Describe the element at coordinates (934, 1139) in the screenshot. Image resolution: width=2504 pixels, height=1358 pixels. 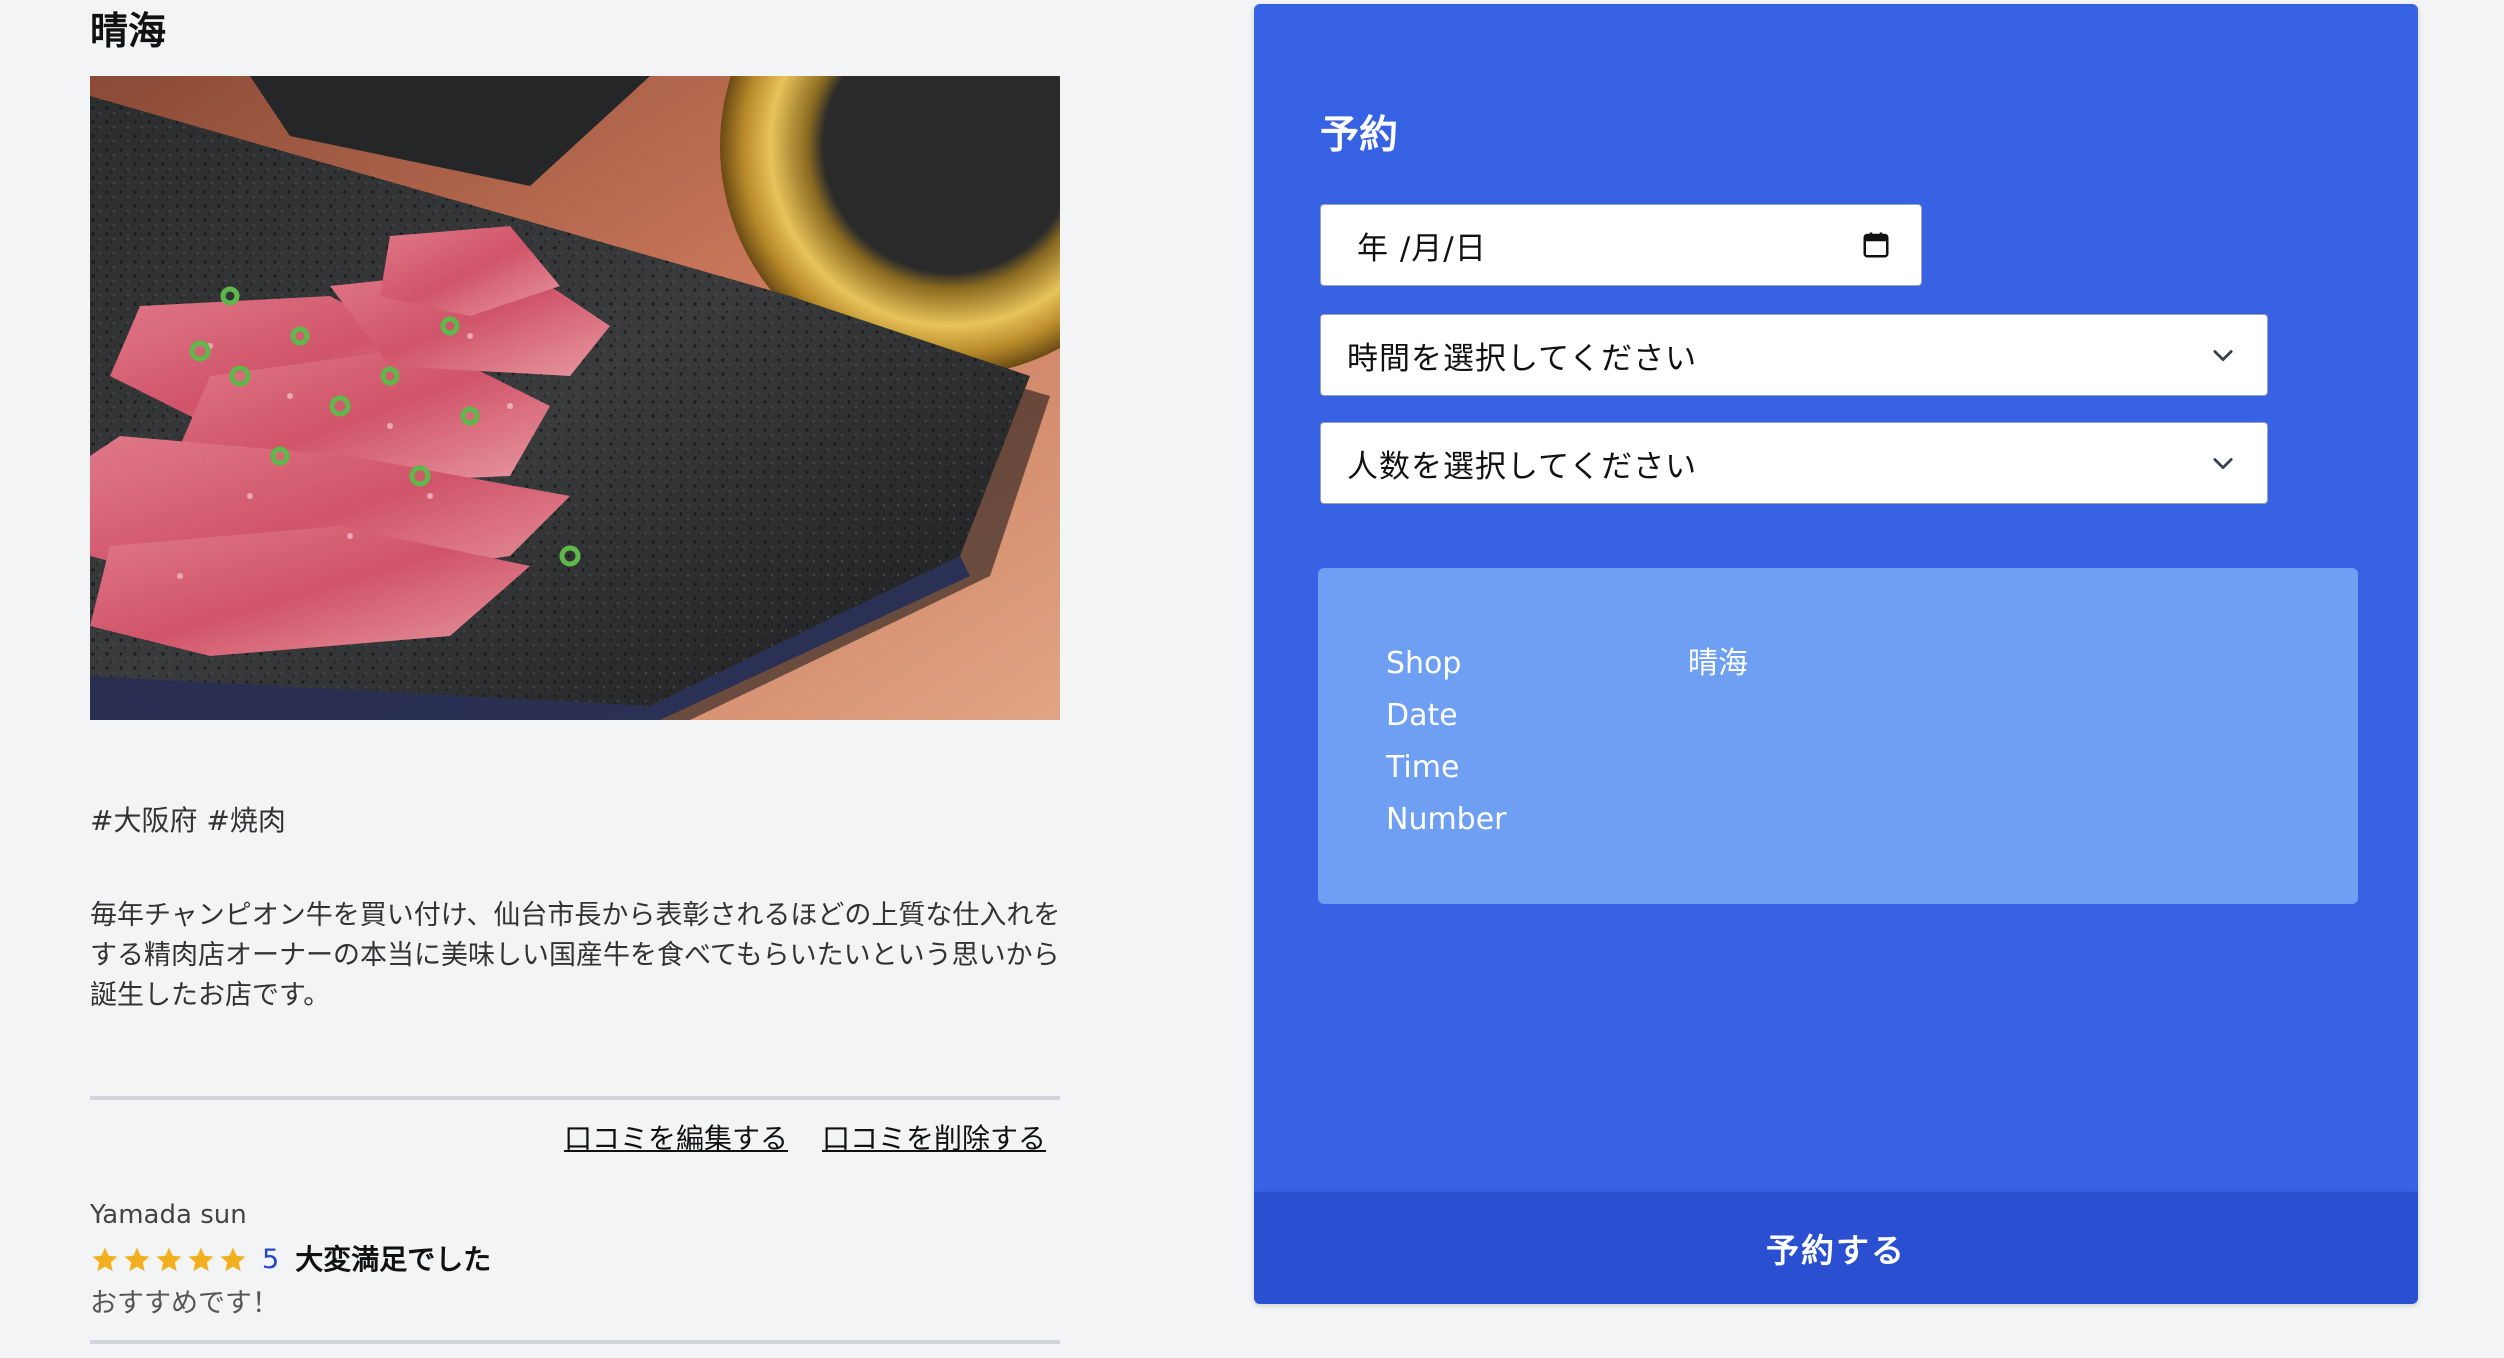
I see `delete-review-link: 口コミを削除する` at that location.